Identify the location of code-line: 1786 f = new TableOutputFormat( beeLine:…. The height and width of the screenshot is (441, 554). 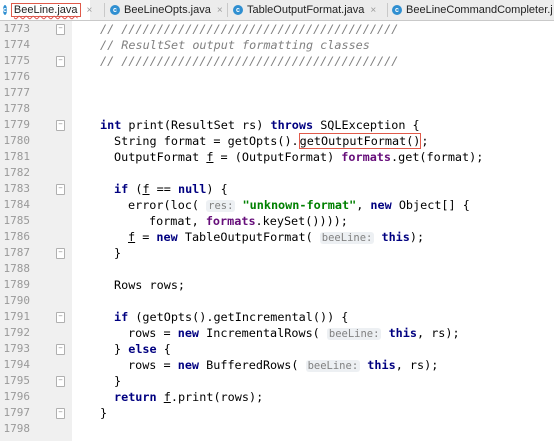
(277, 237).